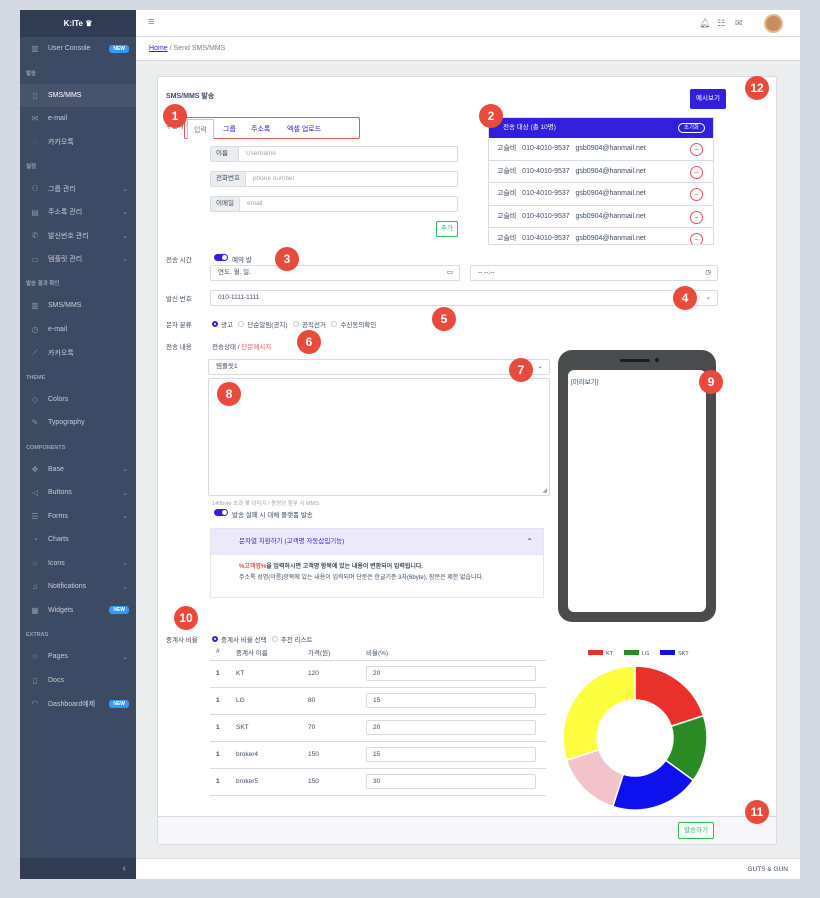 The width and height of the screenshot is (820, 898). I want to click on donut-slice-kt, so click(669, 696).